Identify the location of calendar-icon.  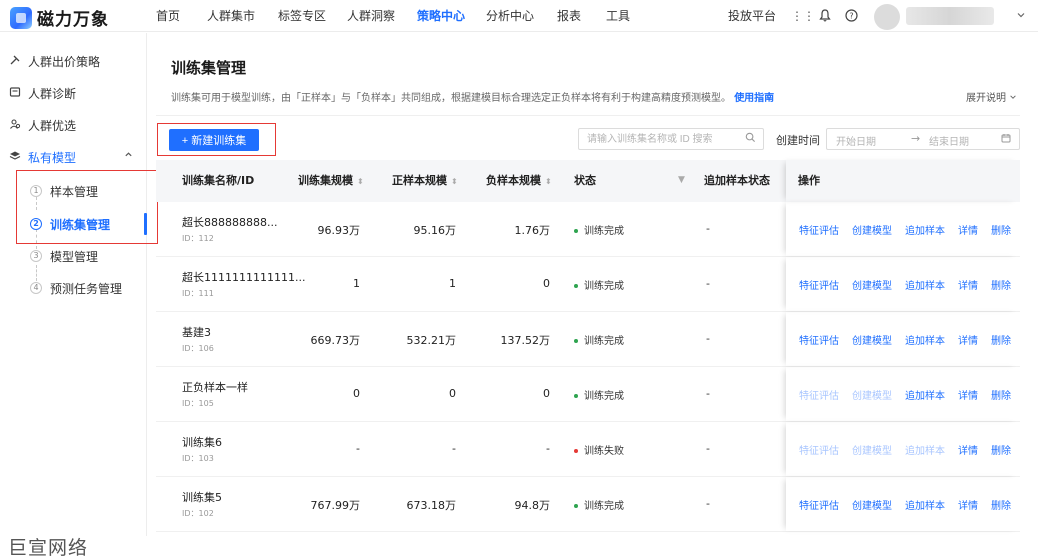
(1006, 139).